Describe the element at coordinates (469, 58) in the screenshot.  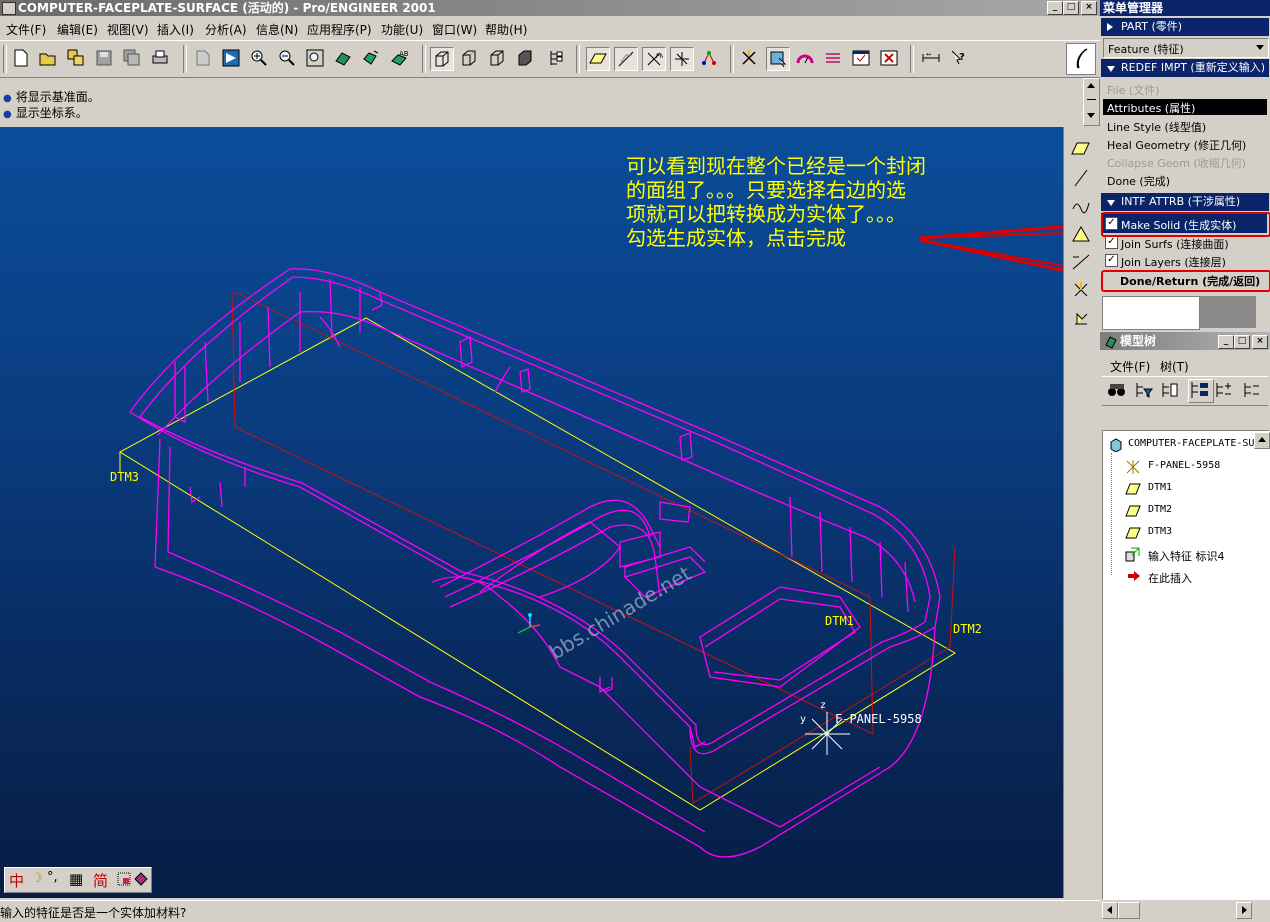
I see `hidden-line-icon` at that location.